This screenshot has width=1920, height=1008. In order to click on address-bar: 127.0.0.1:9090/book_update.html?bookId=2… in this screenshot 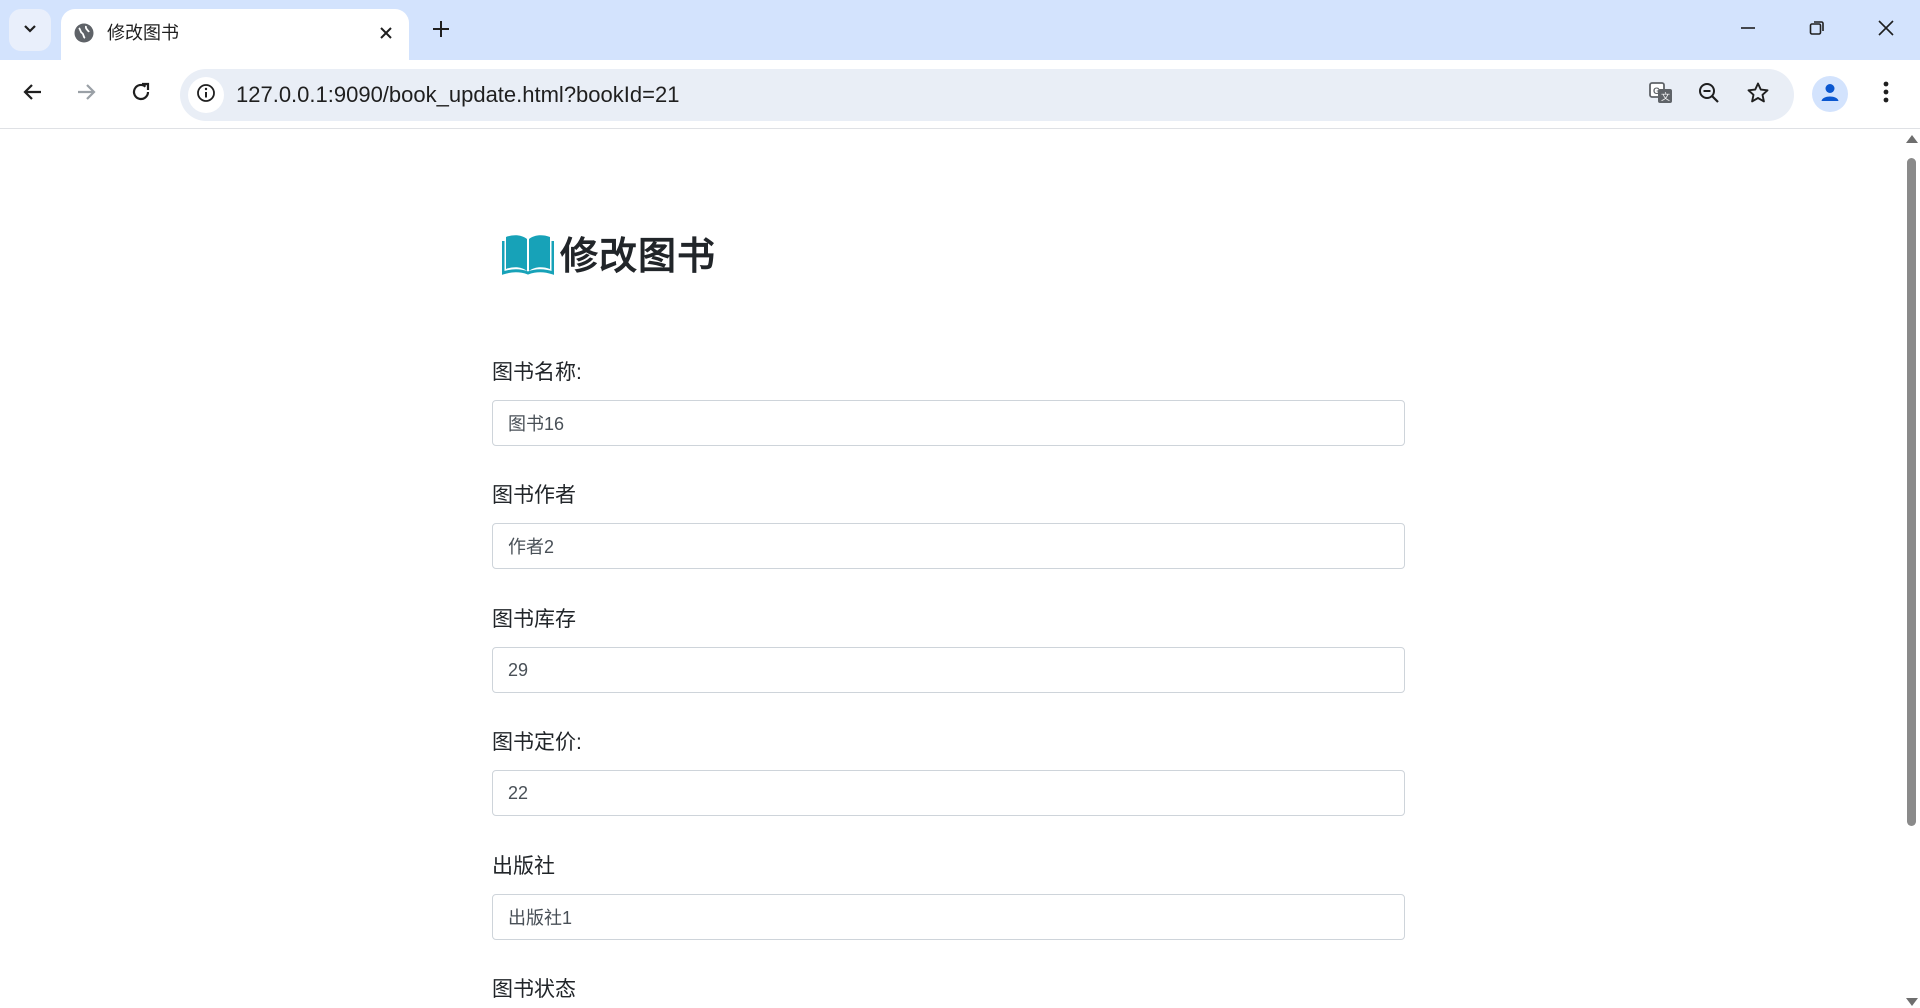, I will do `click(987, 95)`.